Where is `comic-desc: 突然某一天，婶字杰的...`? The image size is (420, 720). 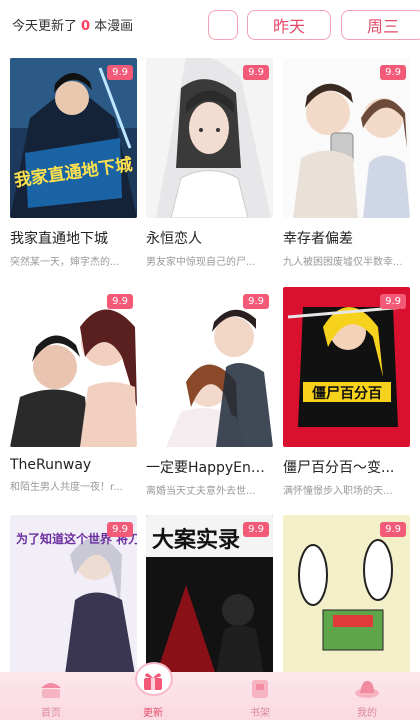 comic-desc: 突然某一天，婶字杰的... is located at coordinates (65, 262).